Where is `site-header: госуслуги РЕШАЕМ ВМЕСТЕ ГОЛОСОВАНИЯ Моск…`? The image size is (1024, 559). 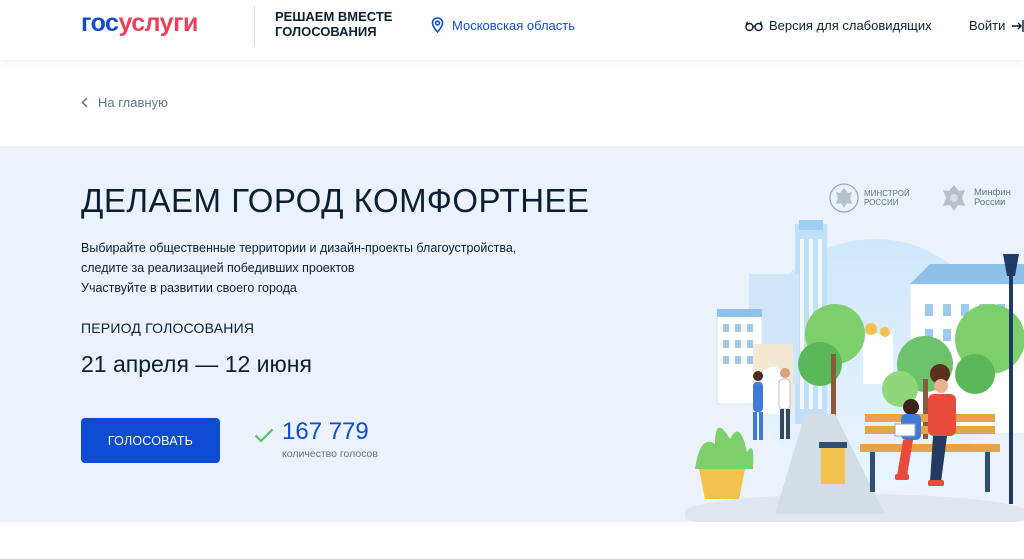
site-header: госуслуги РЕШАЕМ ВМЕСТЕ ГОЛОСОВАНИЯ Моск… is located at coordinates (512, 30).